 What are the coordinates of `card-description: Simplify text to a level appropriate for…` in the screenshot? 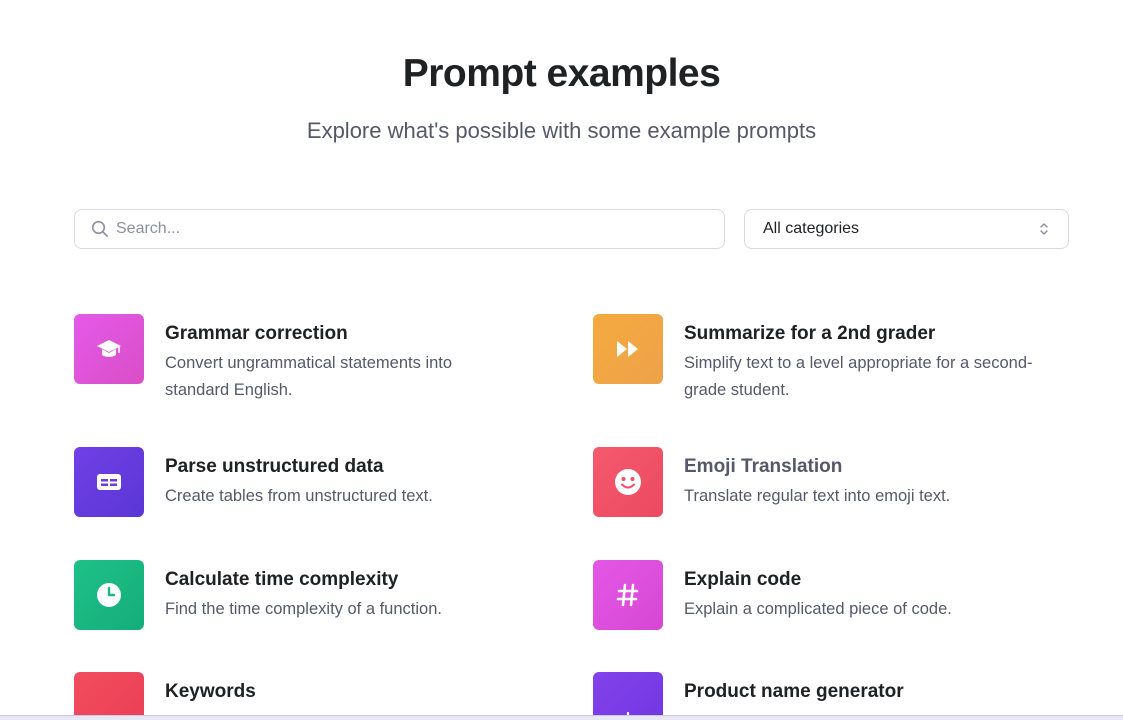 It's located at (858, 376).